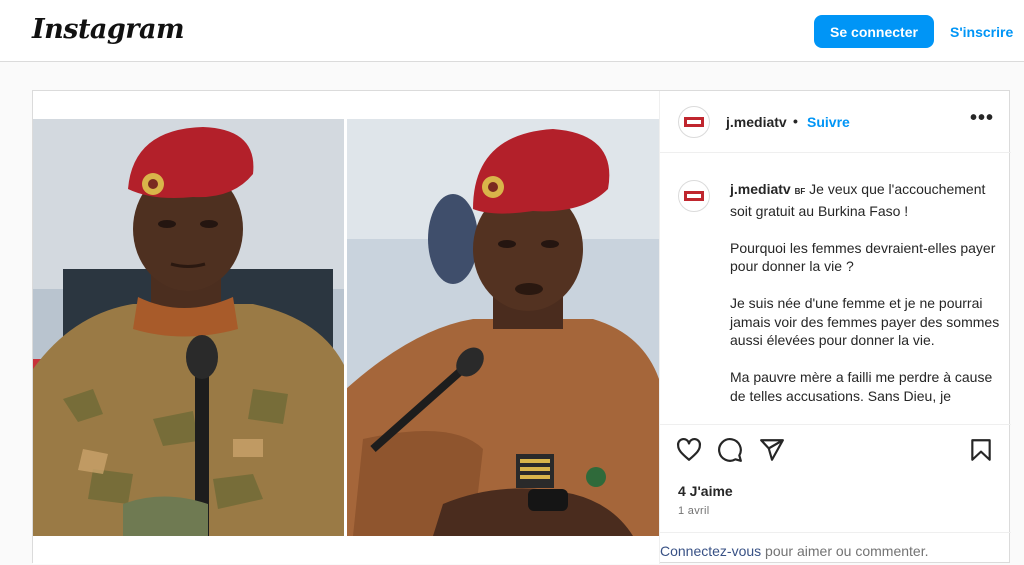 This screenshot has width=1024, height=565. What do you see at coordinates (756, 122) in the screenshot?
I see `username-link: j.mediatv` at bounding box center [756, 122].